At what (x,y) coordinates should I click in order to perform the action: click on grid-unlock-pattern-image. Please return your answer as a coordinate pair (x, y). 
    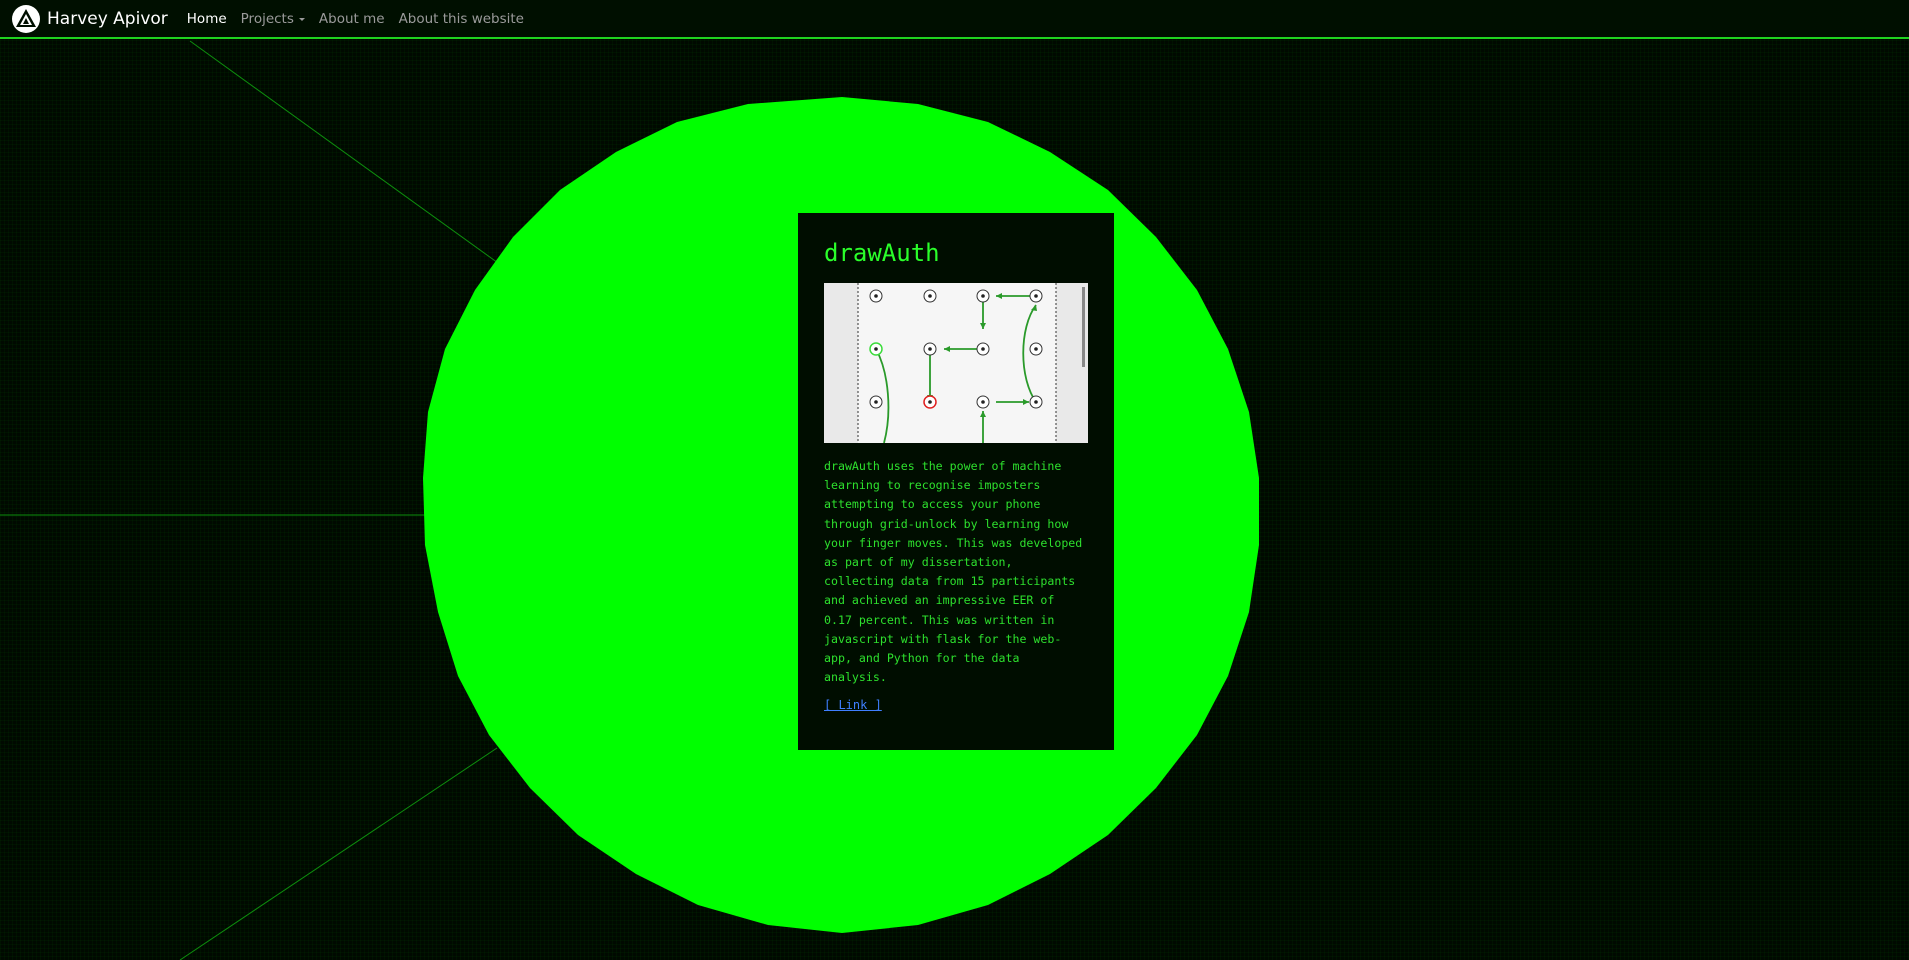
    Looking at the image, I should click on (956, 363).